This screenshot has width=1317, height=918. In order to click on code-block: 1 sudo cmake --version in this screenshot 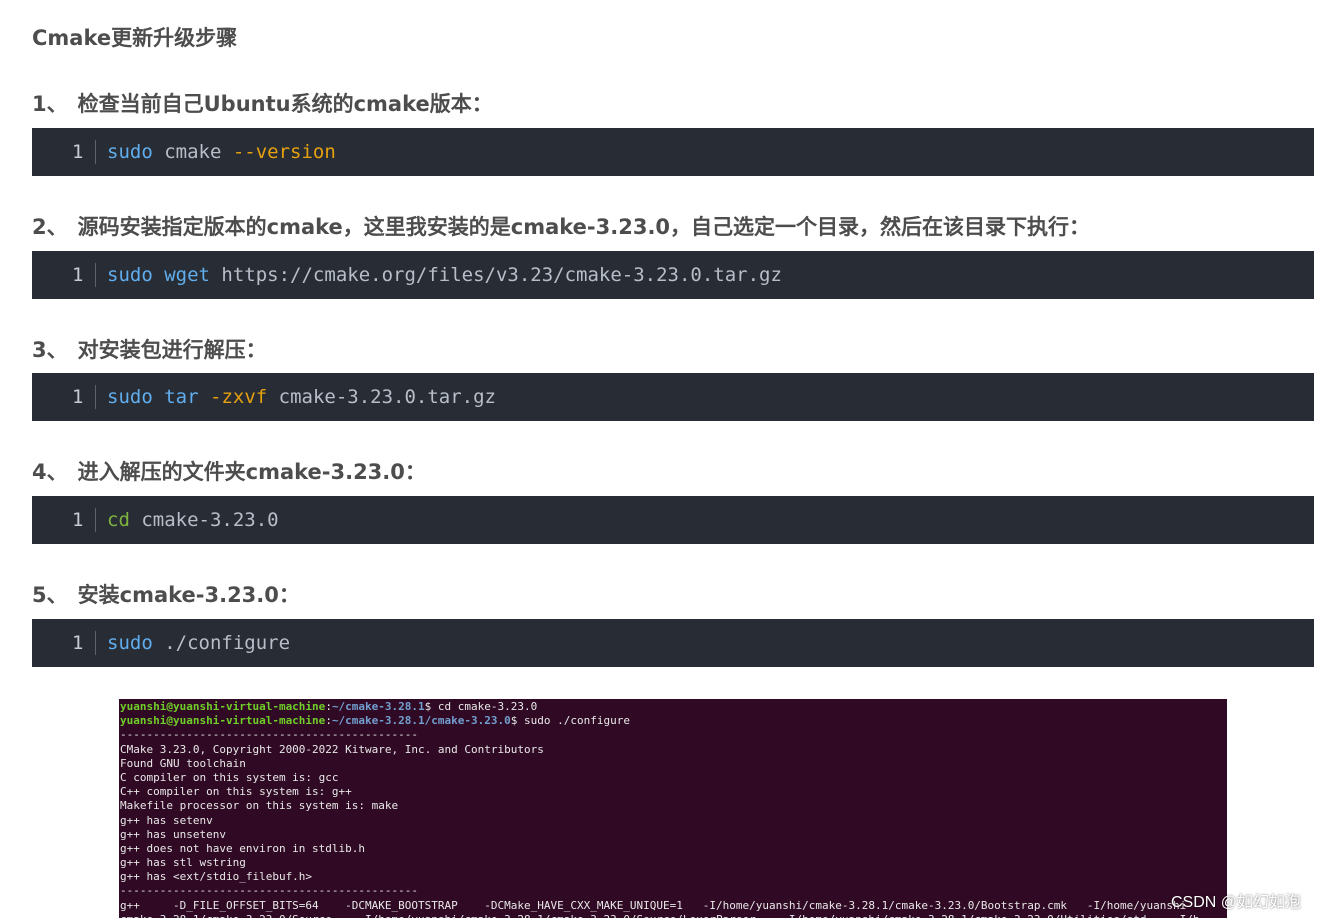, I will do `click(673, 152)`.